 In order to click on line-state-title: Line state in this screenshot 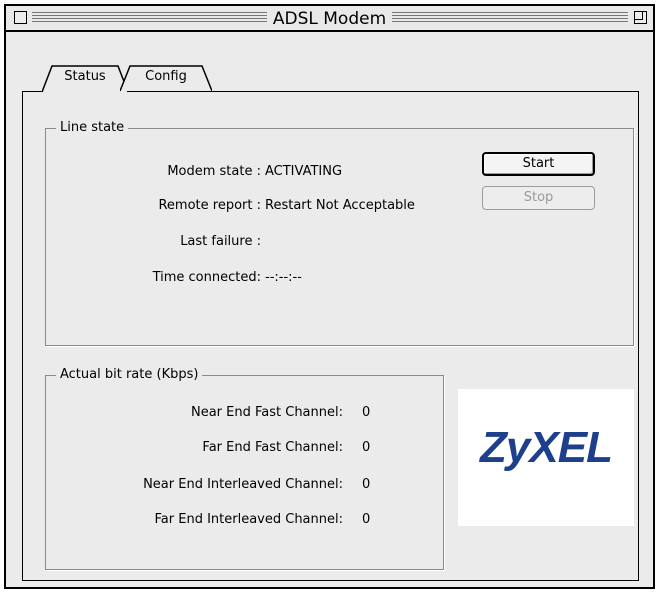, I will do `click(92, 128)`.